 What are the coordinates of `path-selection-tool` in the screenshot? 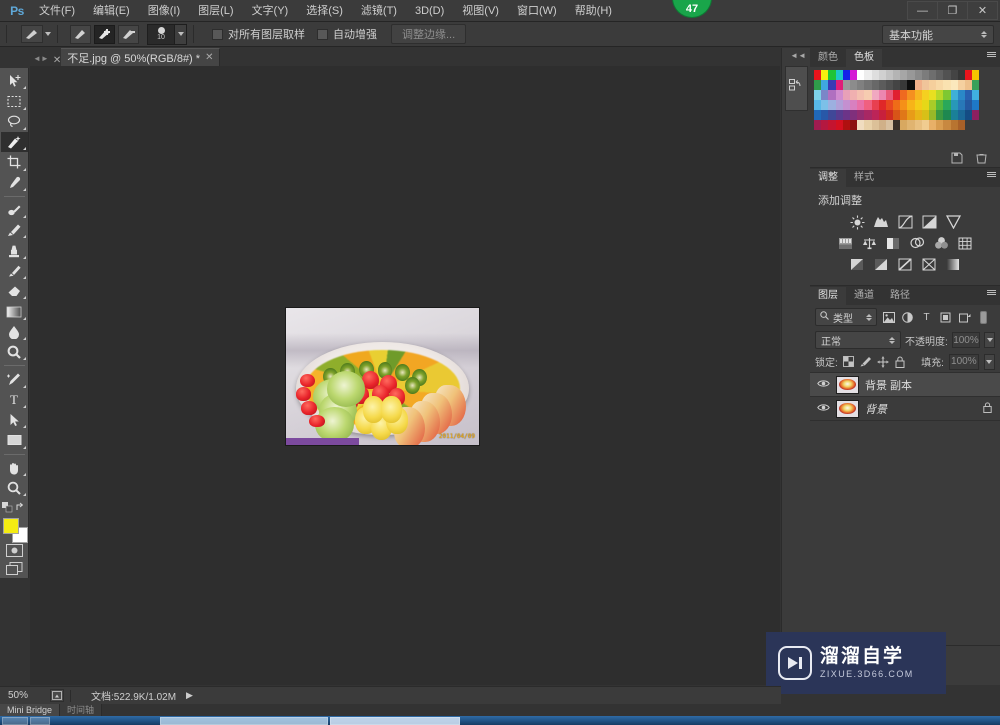 It's located at (14, 420).